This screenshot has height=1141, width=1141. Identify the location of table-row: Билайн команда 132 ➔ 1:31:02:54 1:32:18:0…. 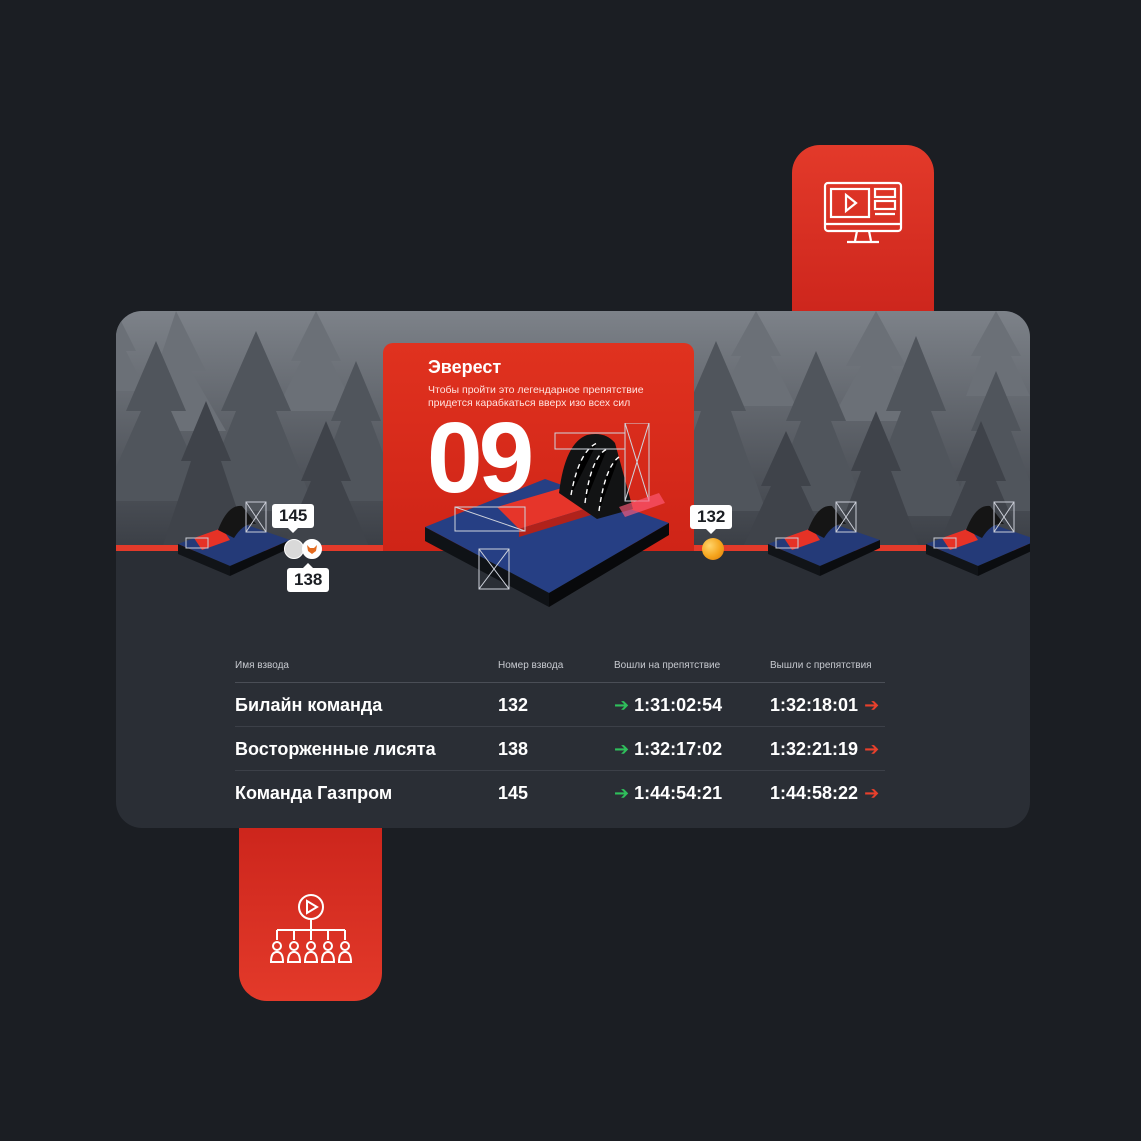
(560, 705).